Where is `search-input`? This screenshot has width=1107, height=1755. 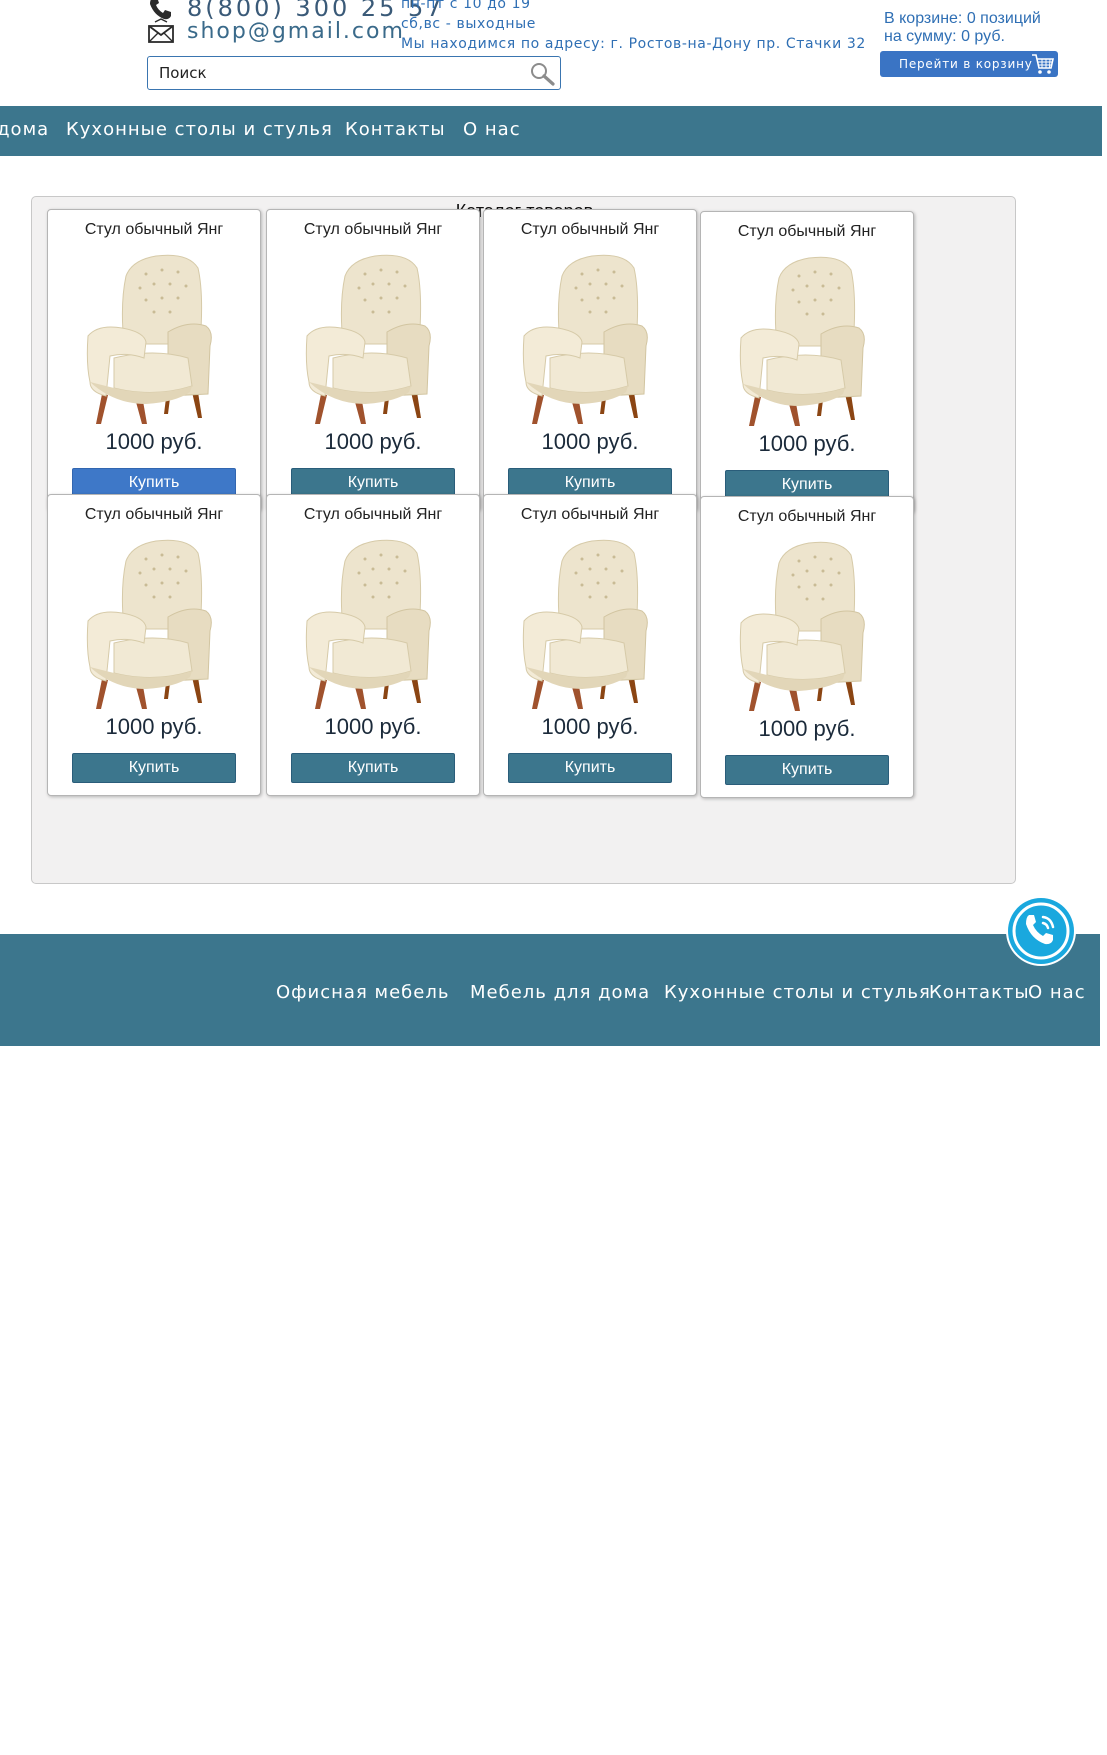
search-input is located at coordinates (329, 73).